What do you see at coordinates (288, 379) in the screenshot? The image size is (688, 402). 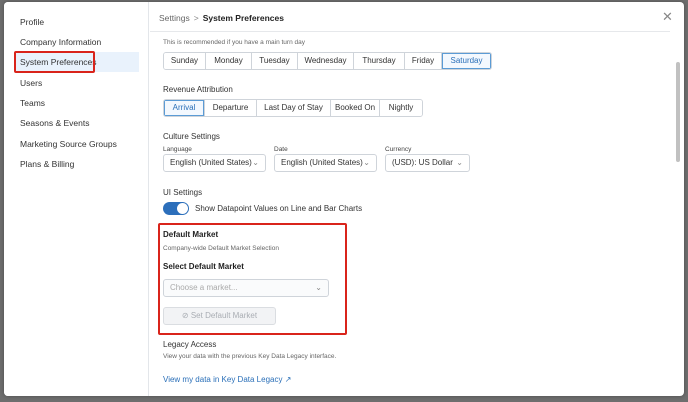 I see `external-link-icon: ↗` at bounding box center [288, 379].